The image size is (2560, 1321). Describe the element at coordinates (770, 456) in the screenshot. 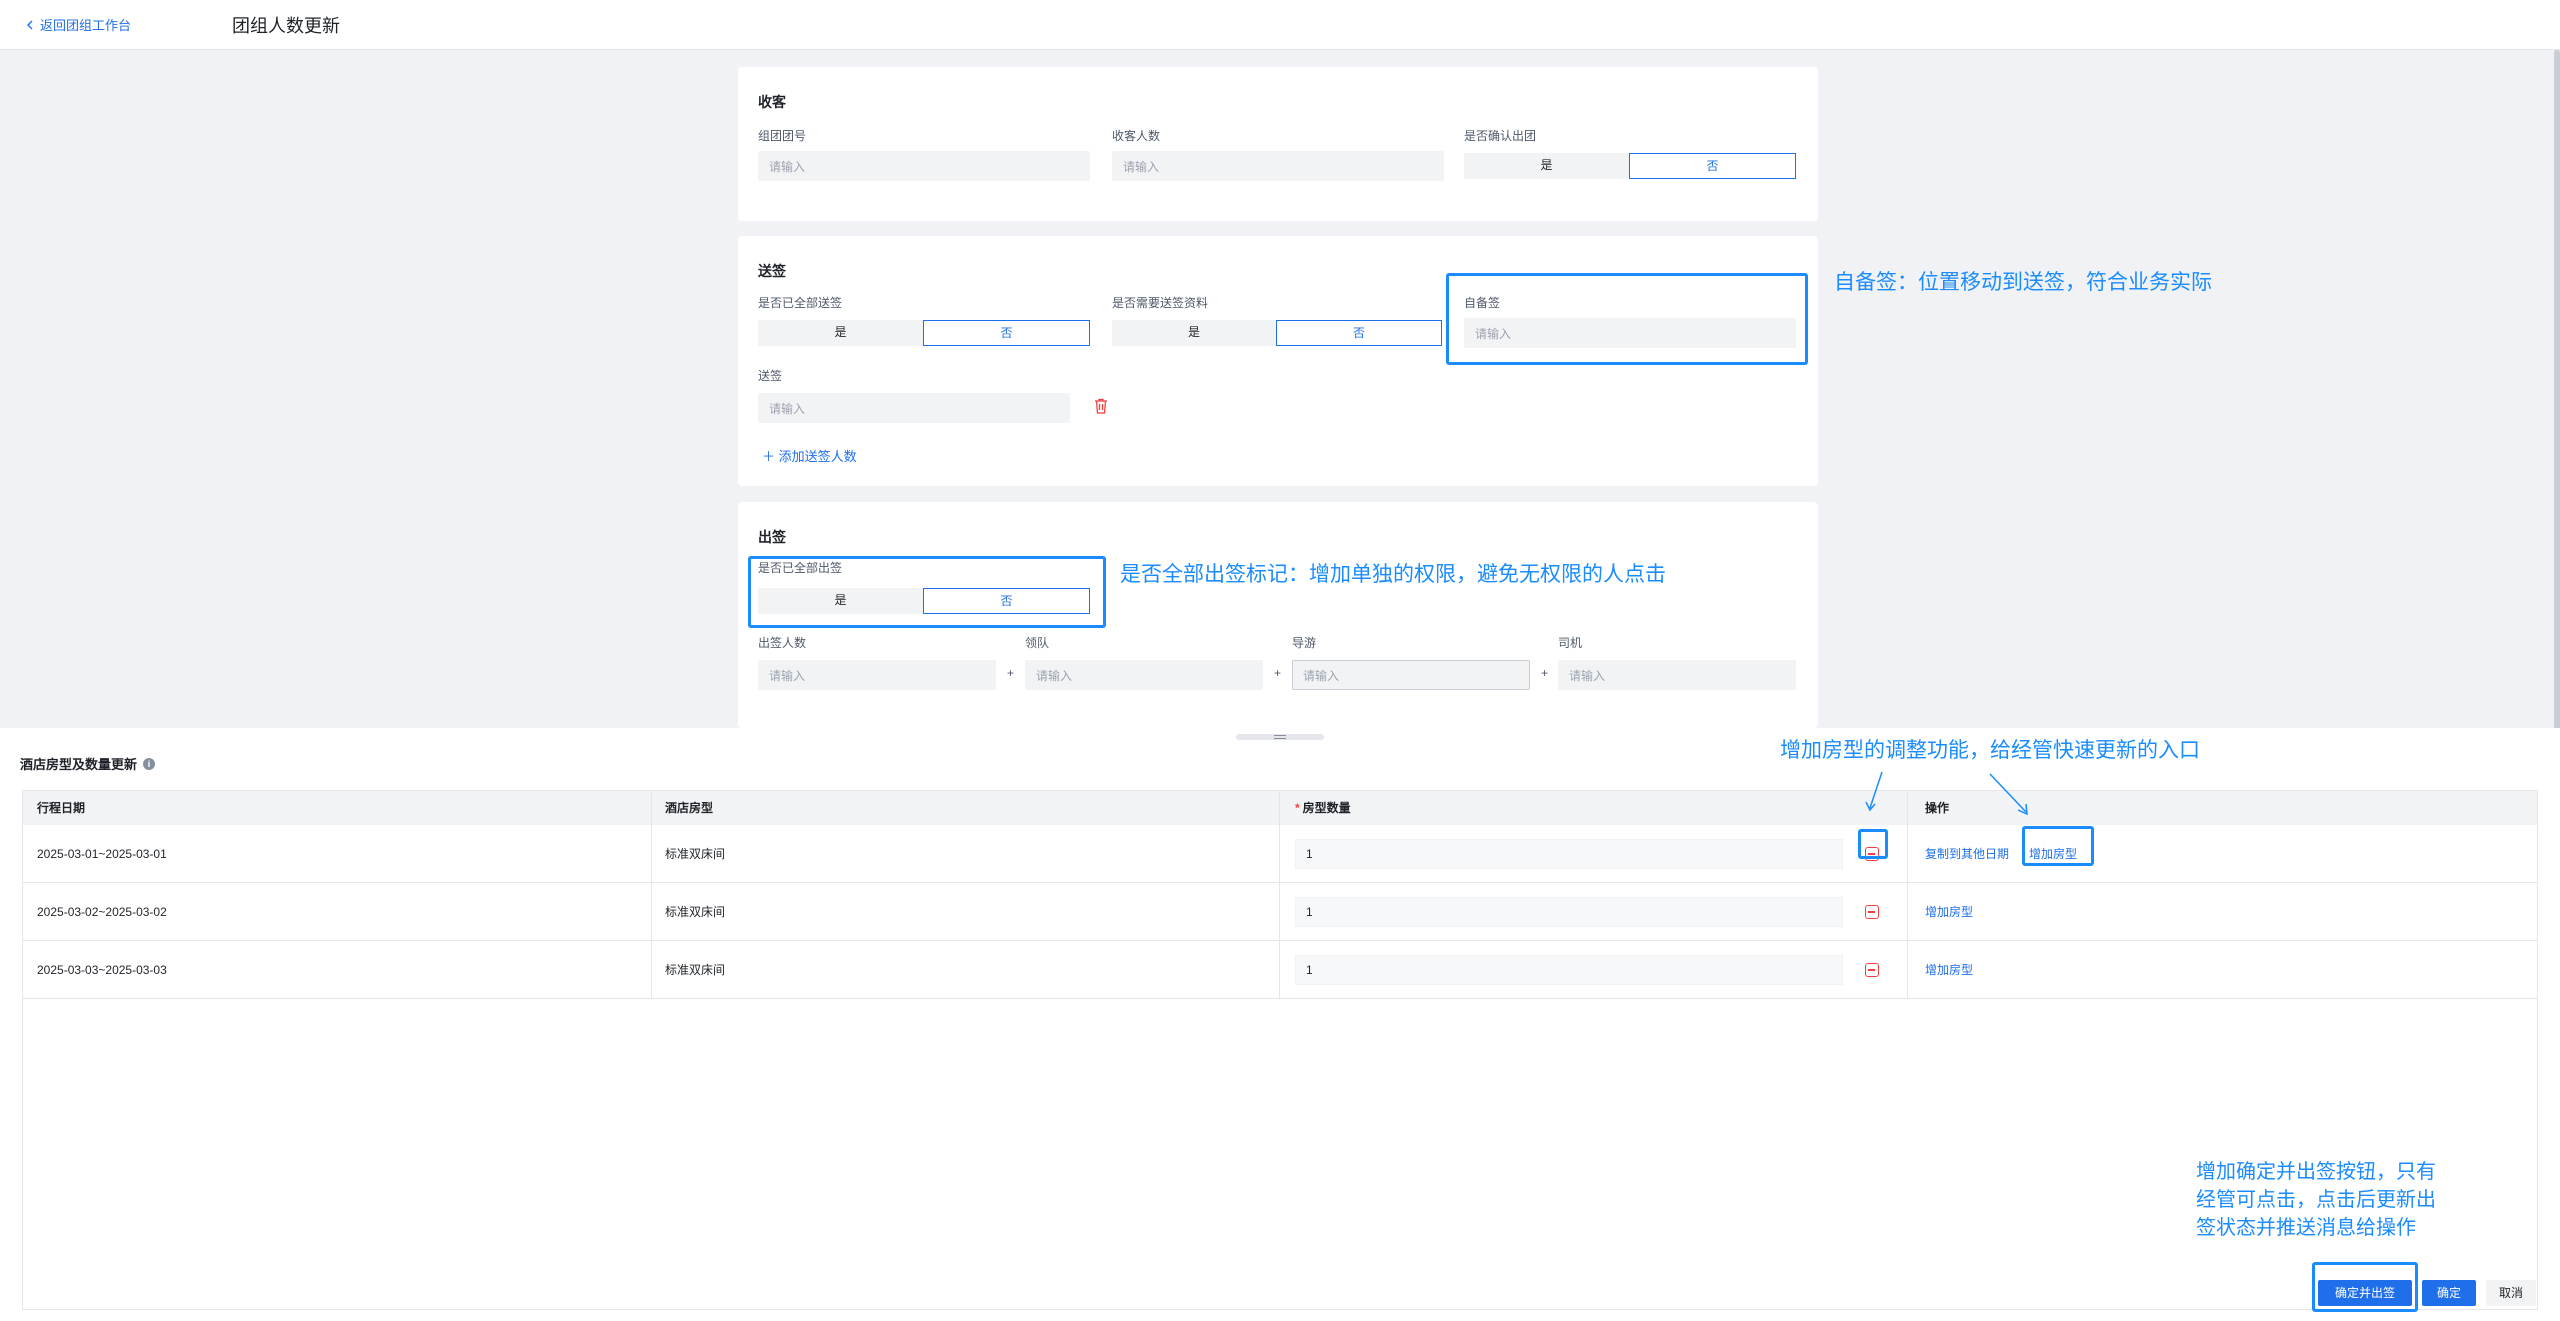

I see `plus-icon: ＋` at that location.